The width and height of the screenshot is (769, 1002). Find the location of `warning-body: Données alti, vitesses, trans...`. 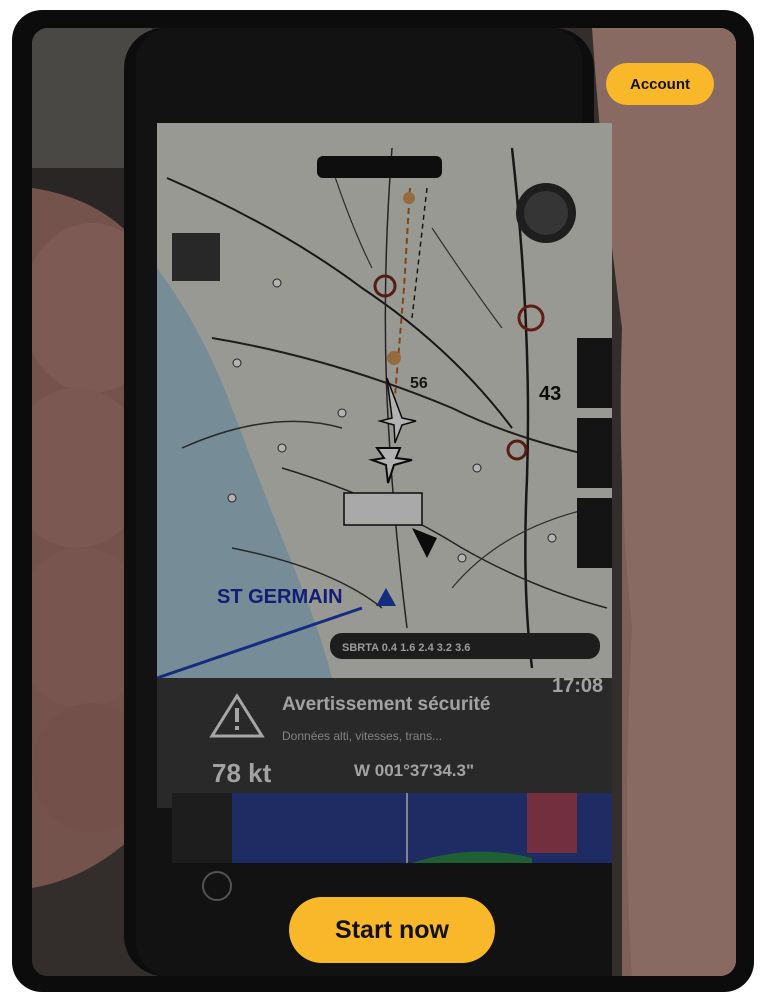

warning-body: Données alti, vitesses, trans... is located at coordinates (362, 736).